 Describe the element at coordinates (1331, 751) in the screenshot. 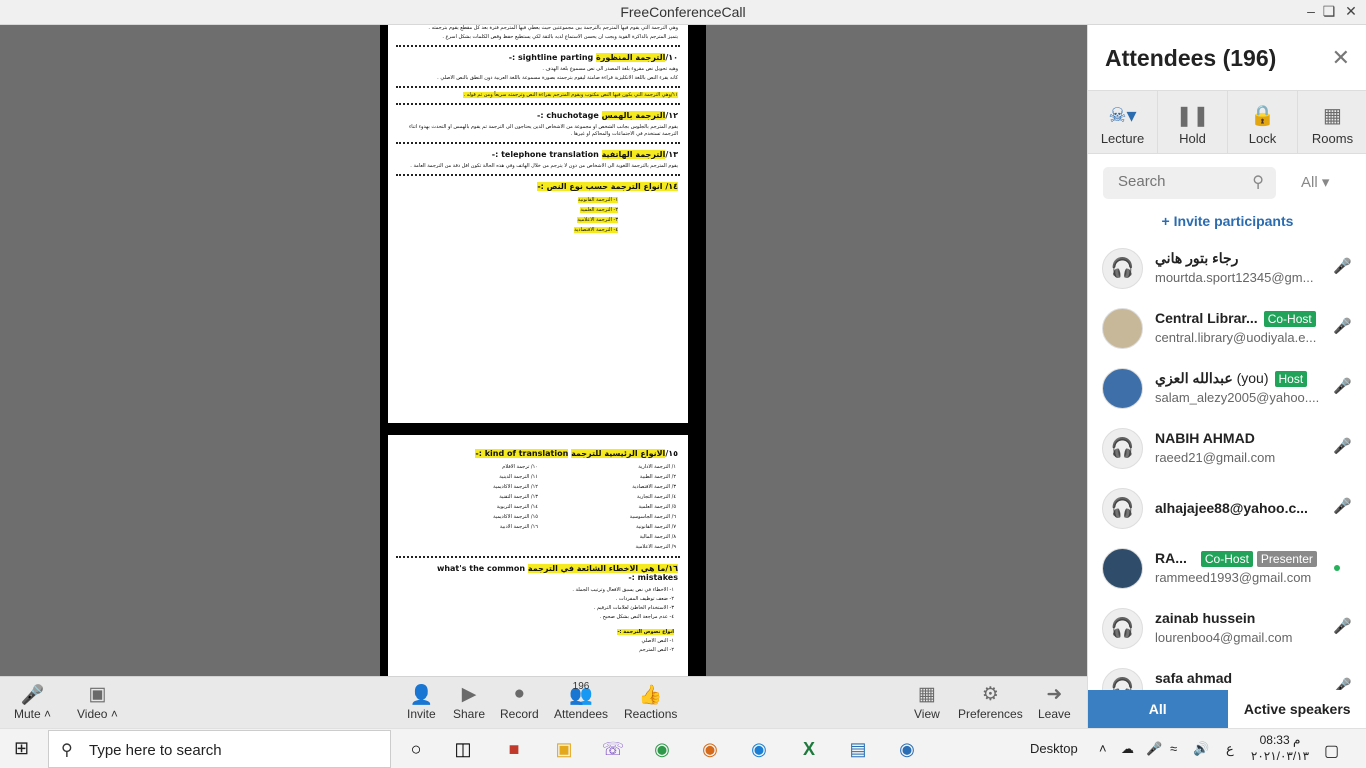

I see `notification-icon: ▢` at that location.